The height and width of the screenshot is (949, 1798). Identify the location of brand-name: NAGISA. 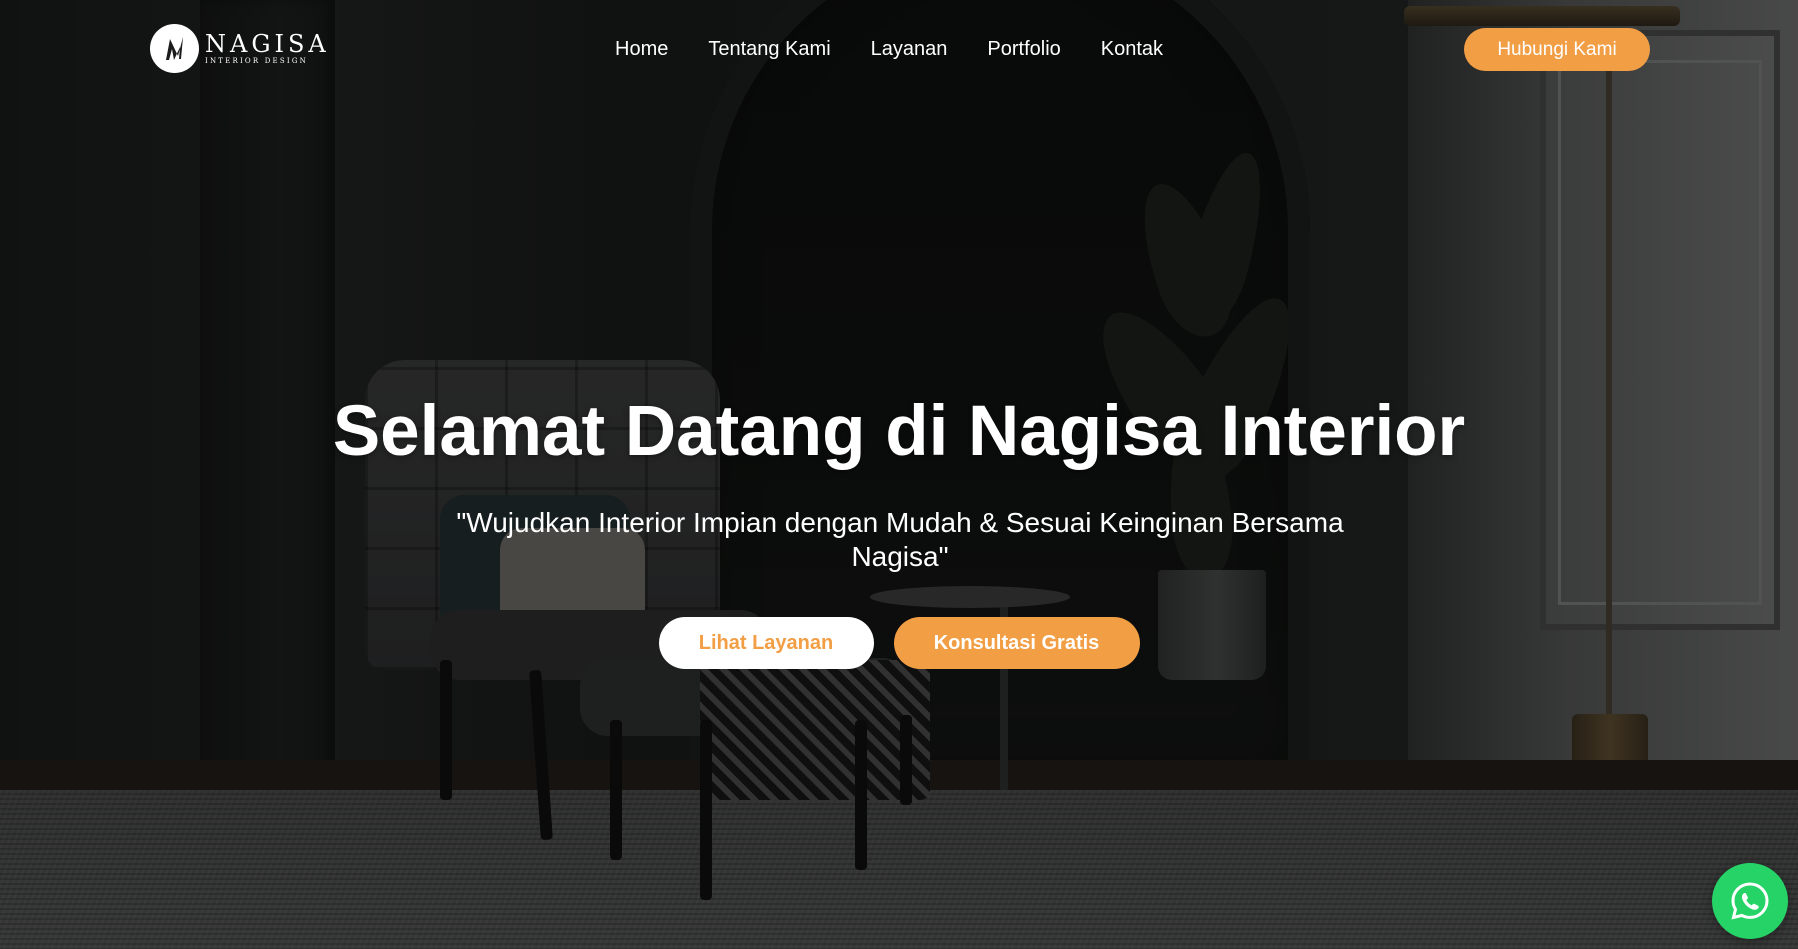
(267, 44).